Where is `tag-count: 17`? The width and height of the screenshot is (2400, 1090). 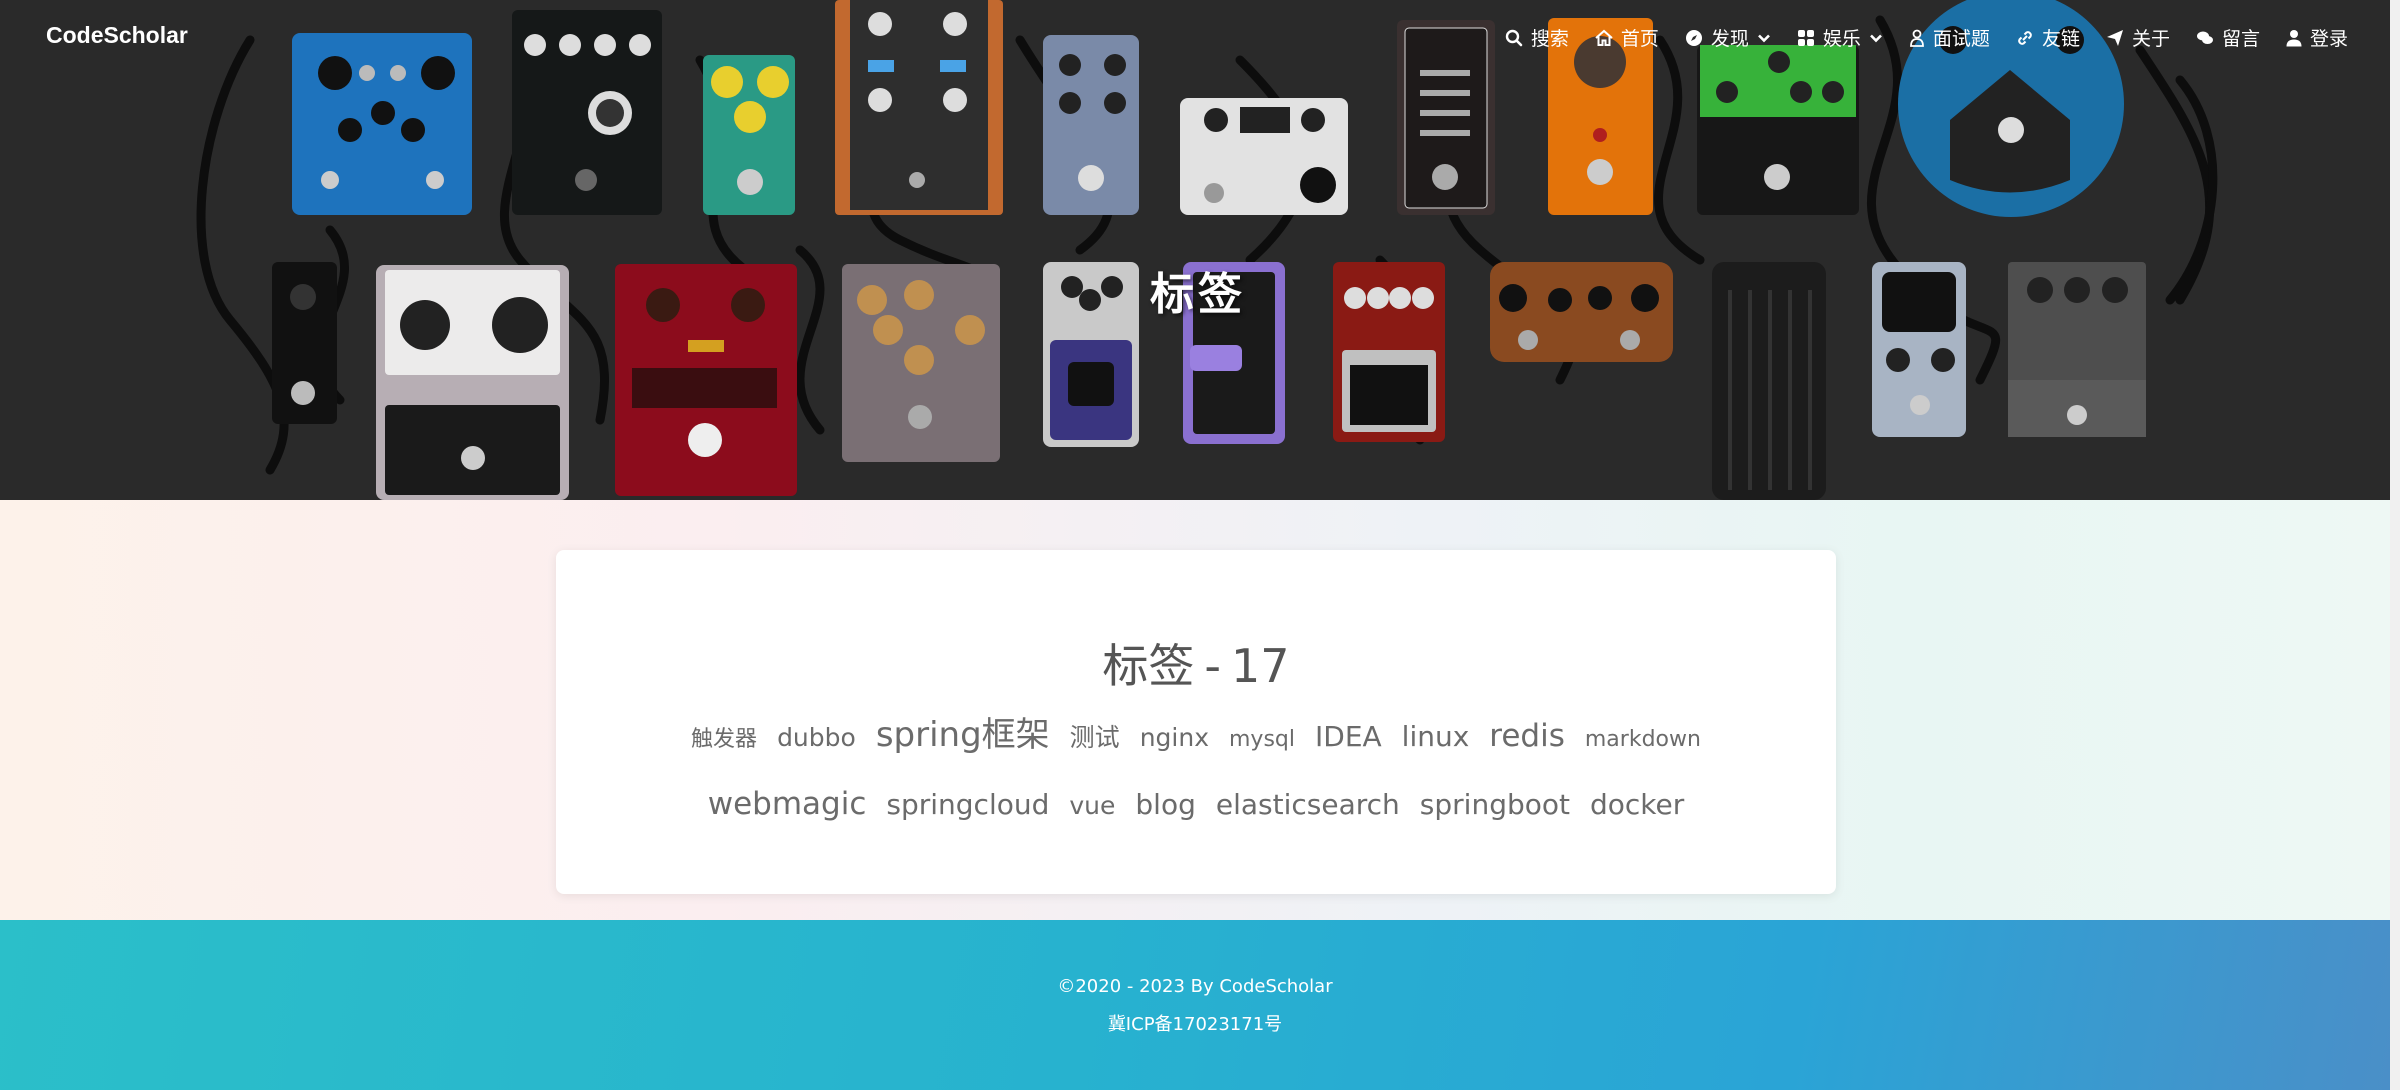
tag-count: 17 is located at coordinates (1260, 666).